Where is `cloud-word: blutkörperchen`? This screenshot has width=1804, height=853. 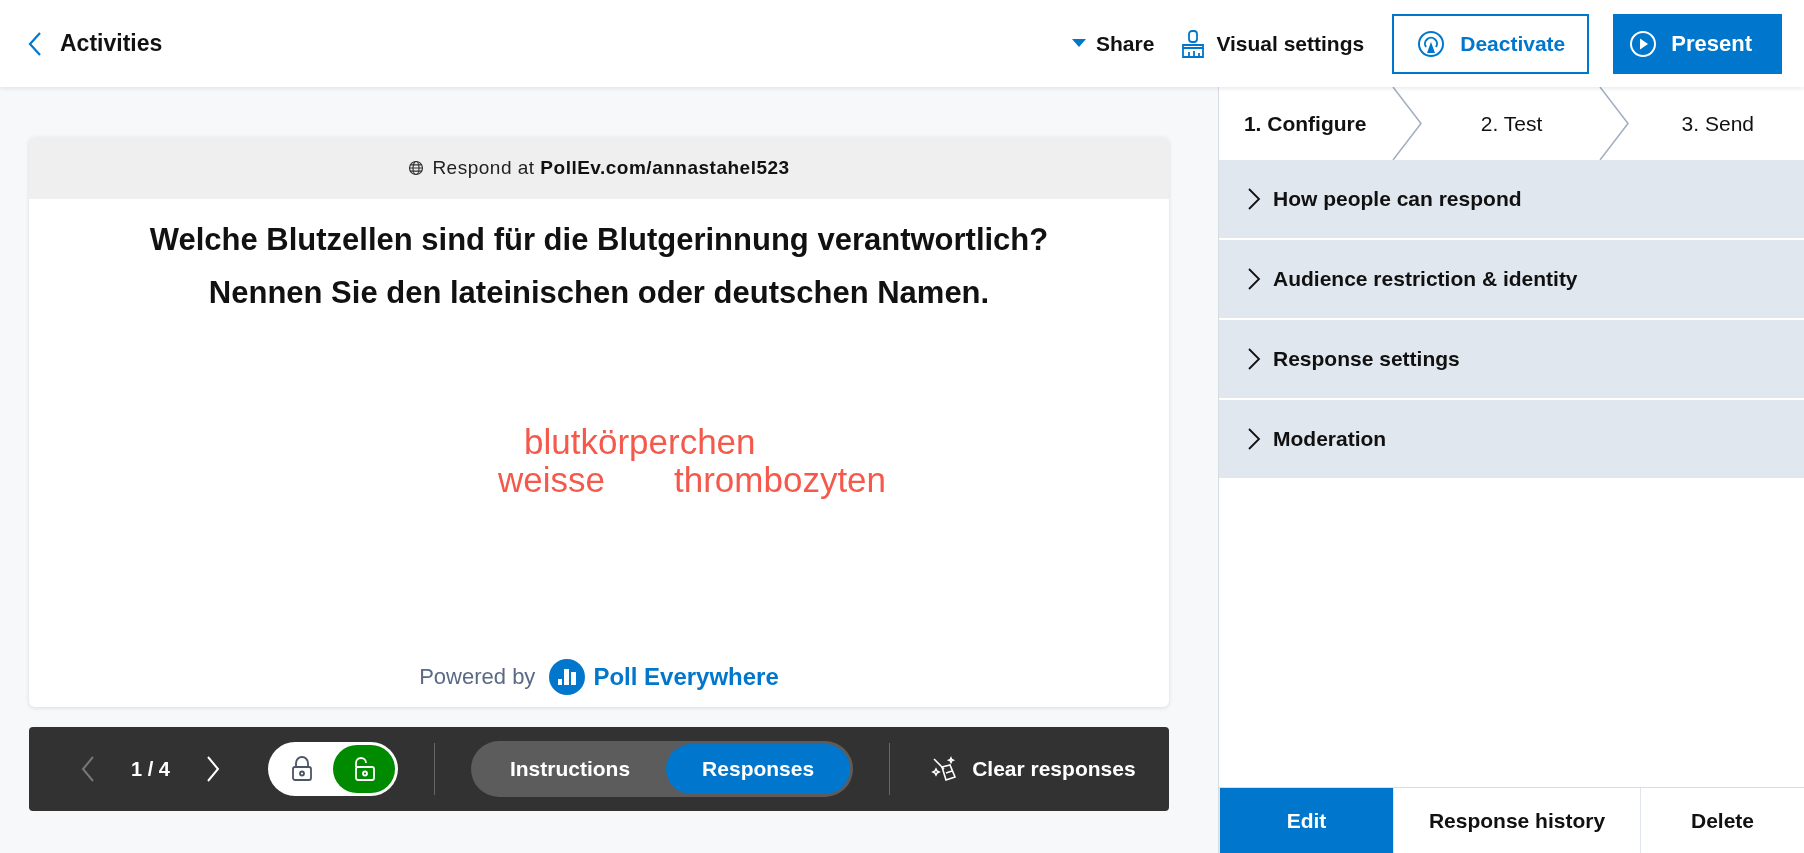 cloud-word: blutkörperchen is located at coordinates (640, 442).